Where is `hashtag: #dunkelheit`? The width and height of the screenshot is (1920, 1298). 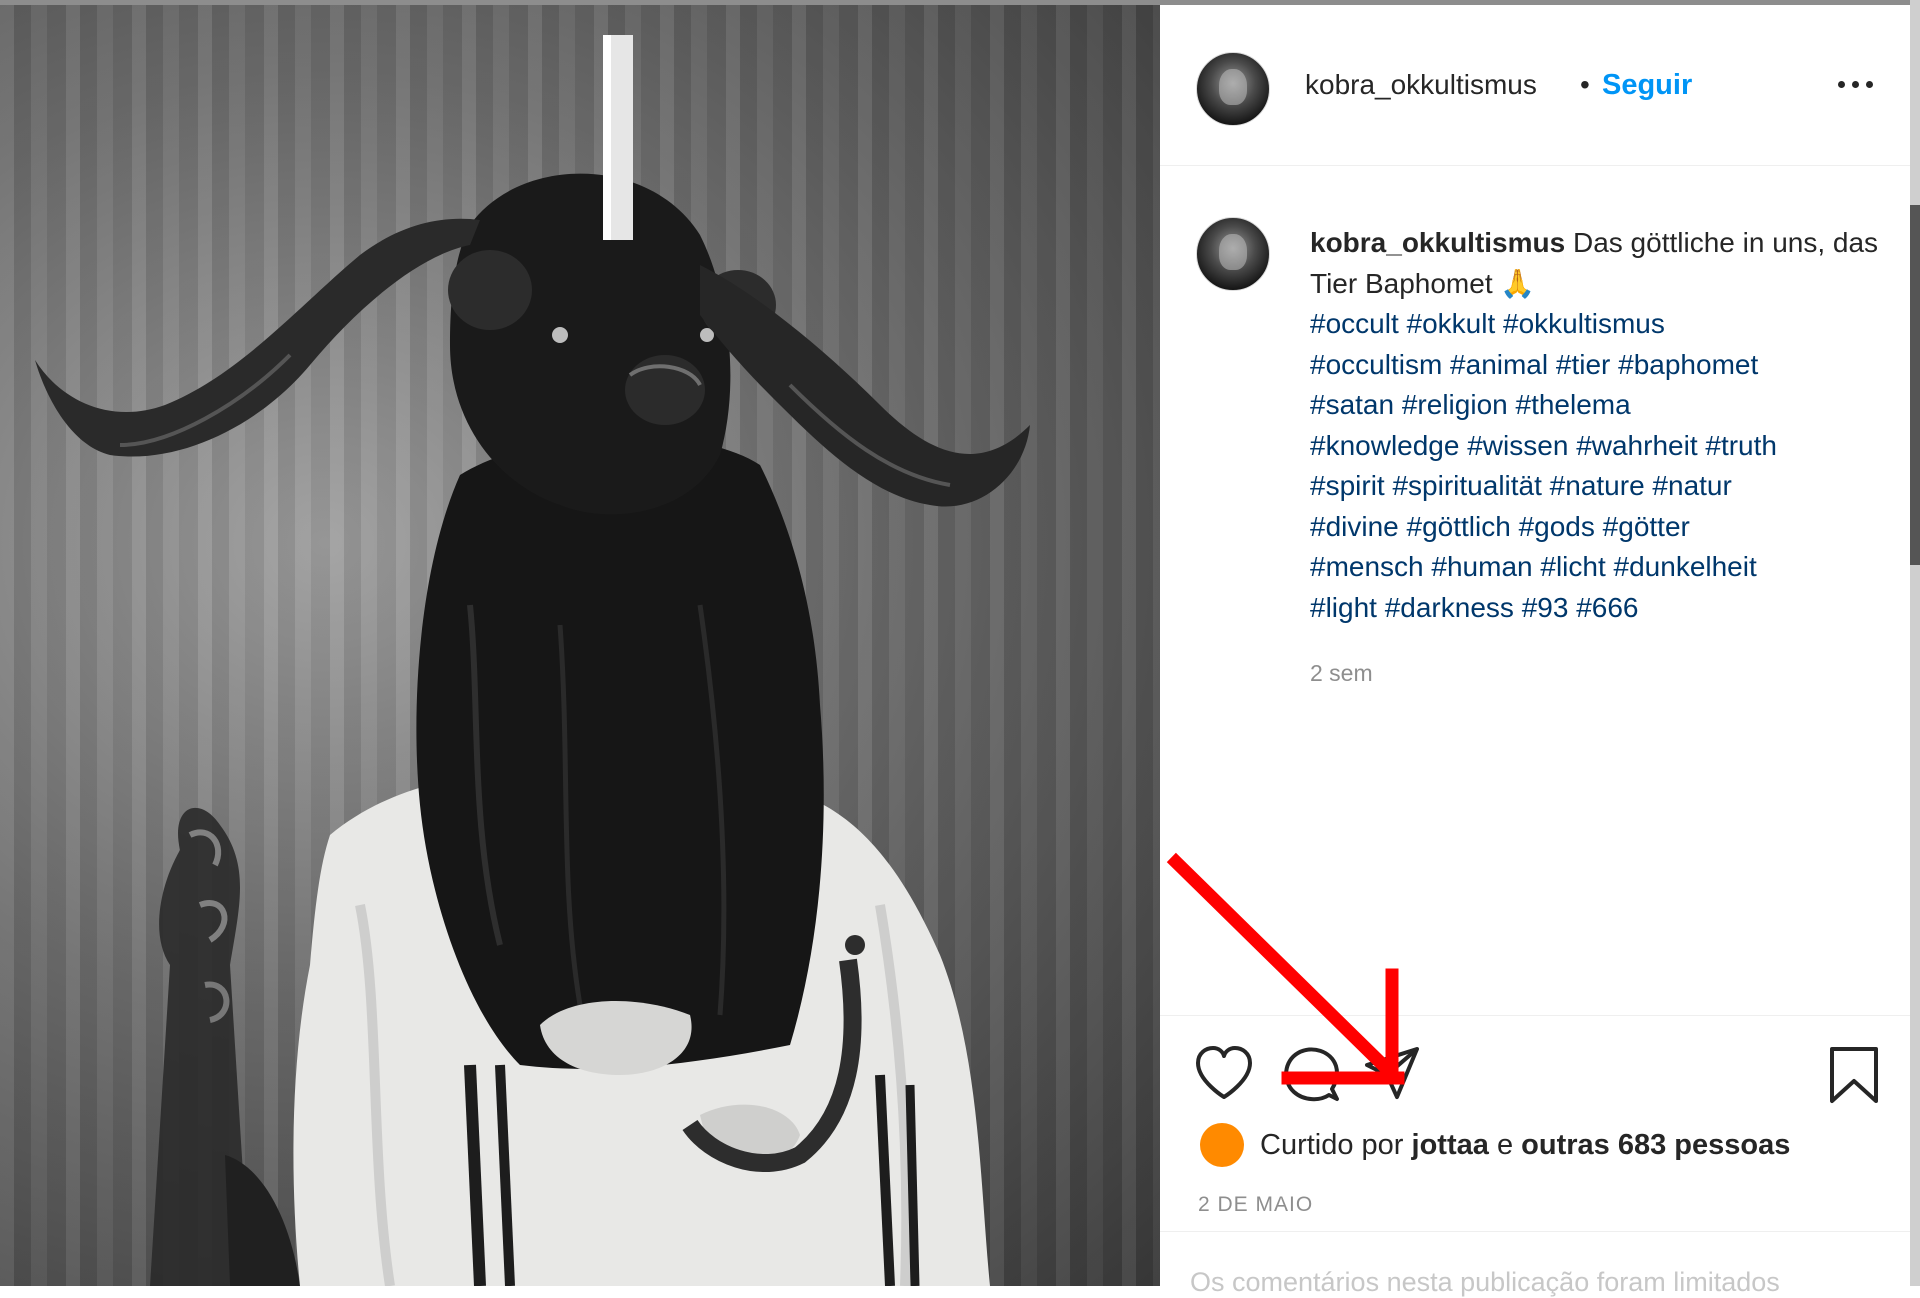 hashtag: #dunkelheit is located at coordinates (1685, 566).